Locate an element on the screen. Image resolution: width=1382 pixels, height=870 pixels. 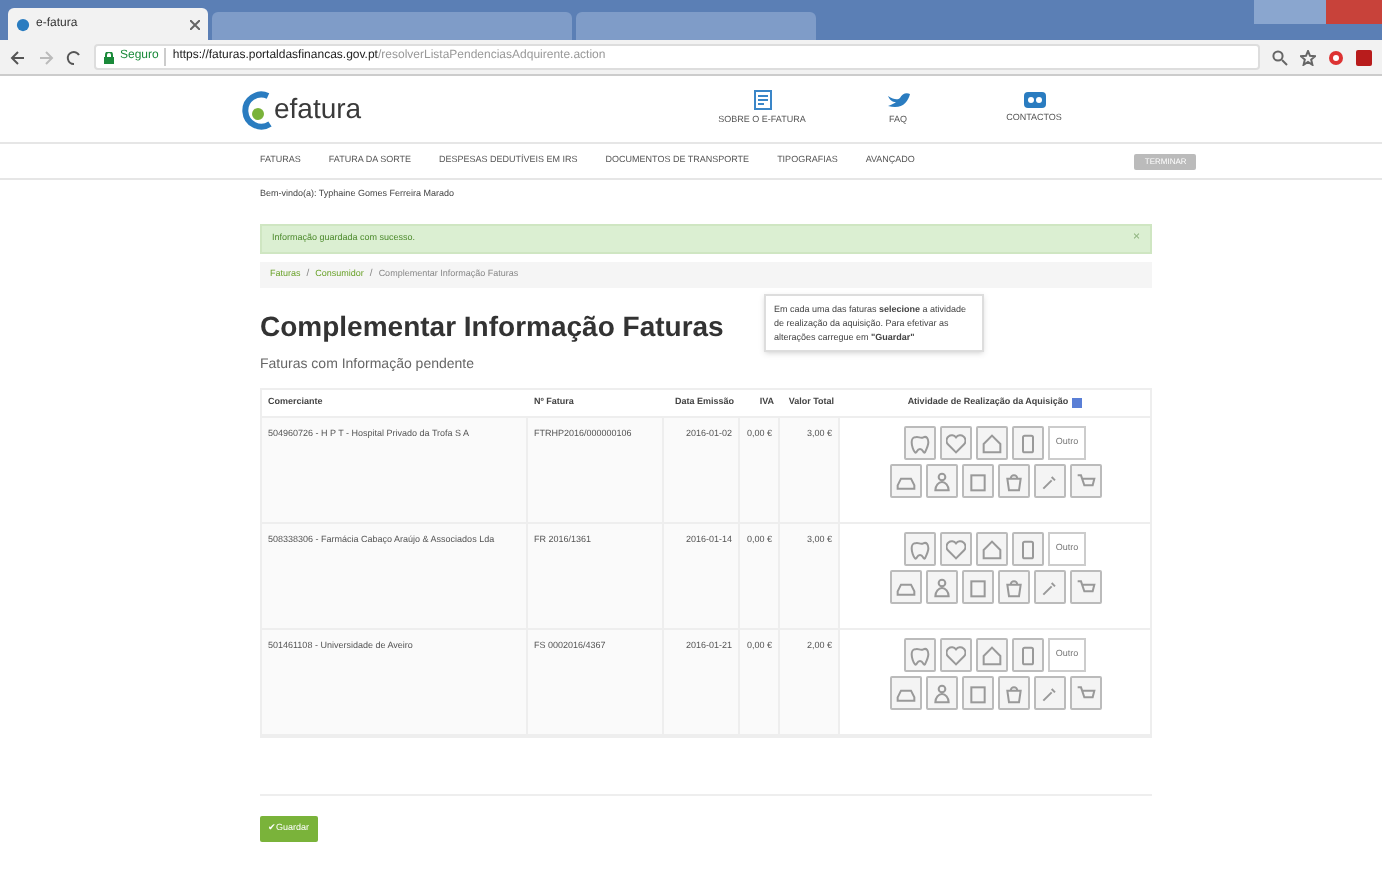
mail-icon is located at coordinates (1034, 100).